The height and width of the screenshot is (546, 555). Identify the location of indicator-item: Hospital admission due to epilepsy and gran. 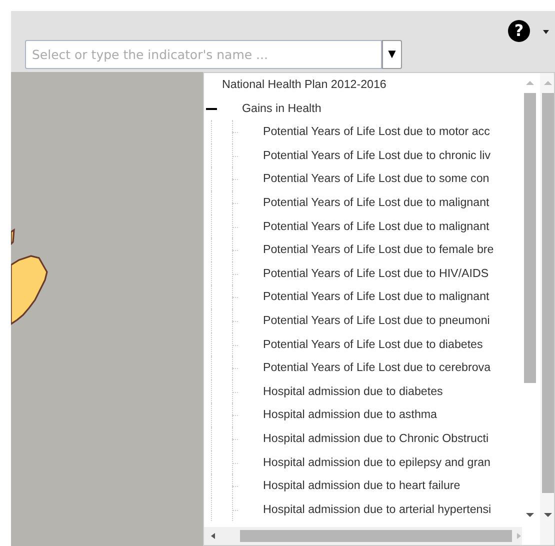
(377, 462).